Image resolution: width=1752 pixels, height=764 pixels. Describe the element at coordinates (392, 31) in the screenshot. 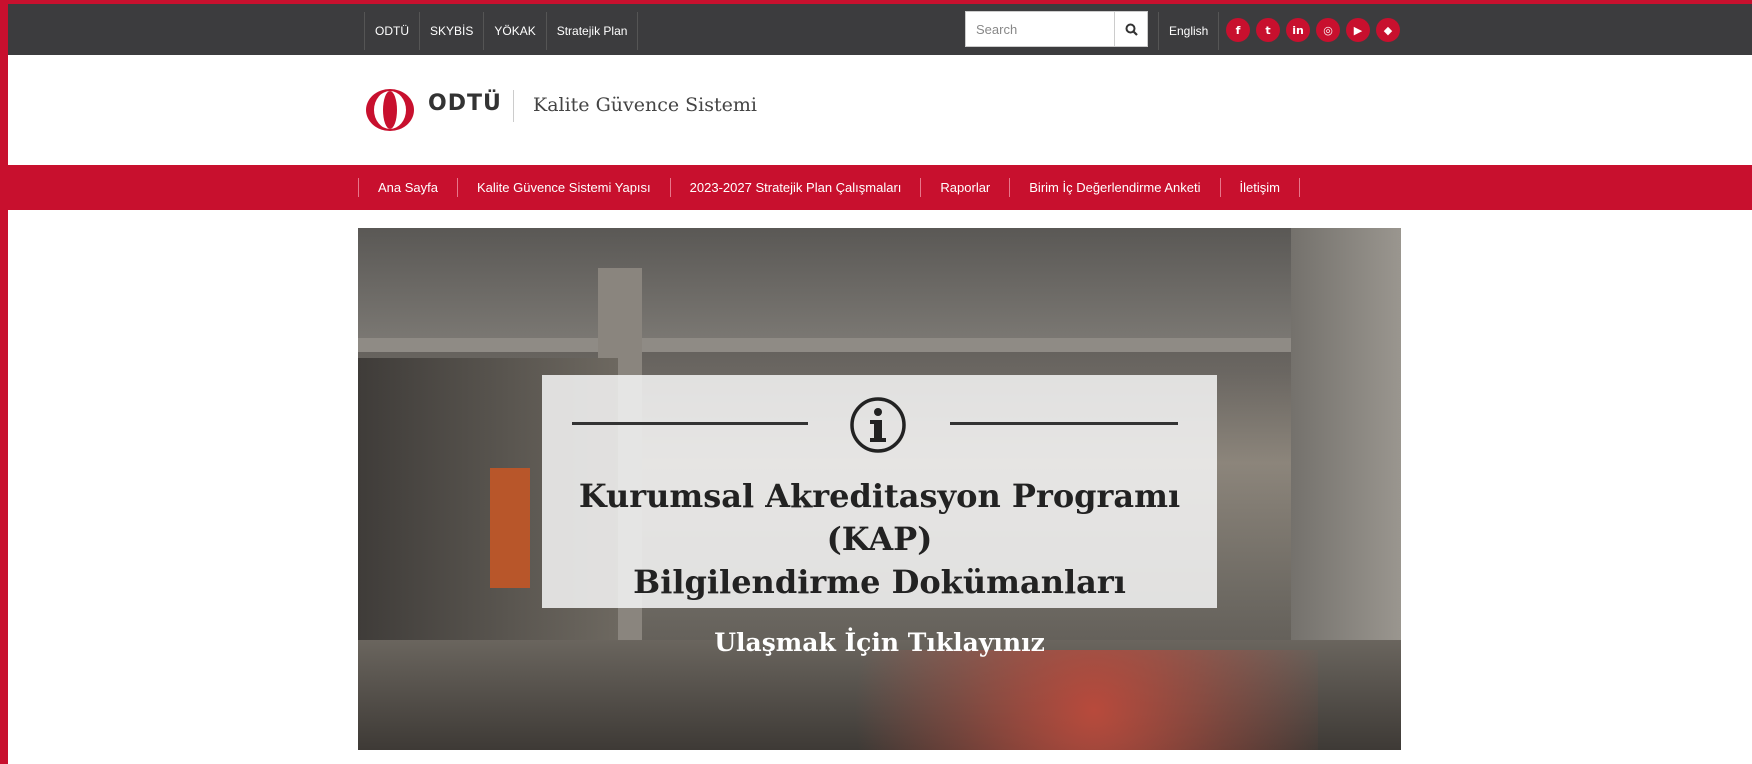

I see `top-link-odtu: ODTÜ` at that location.